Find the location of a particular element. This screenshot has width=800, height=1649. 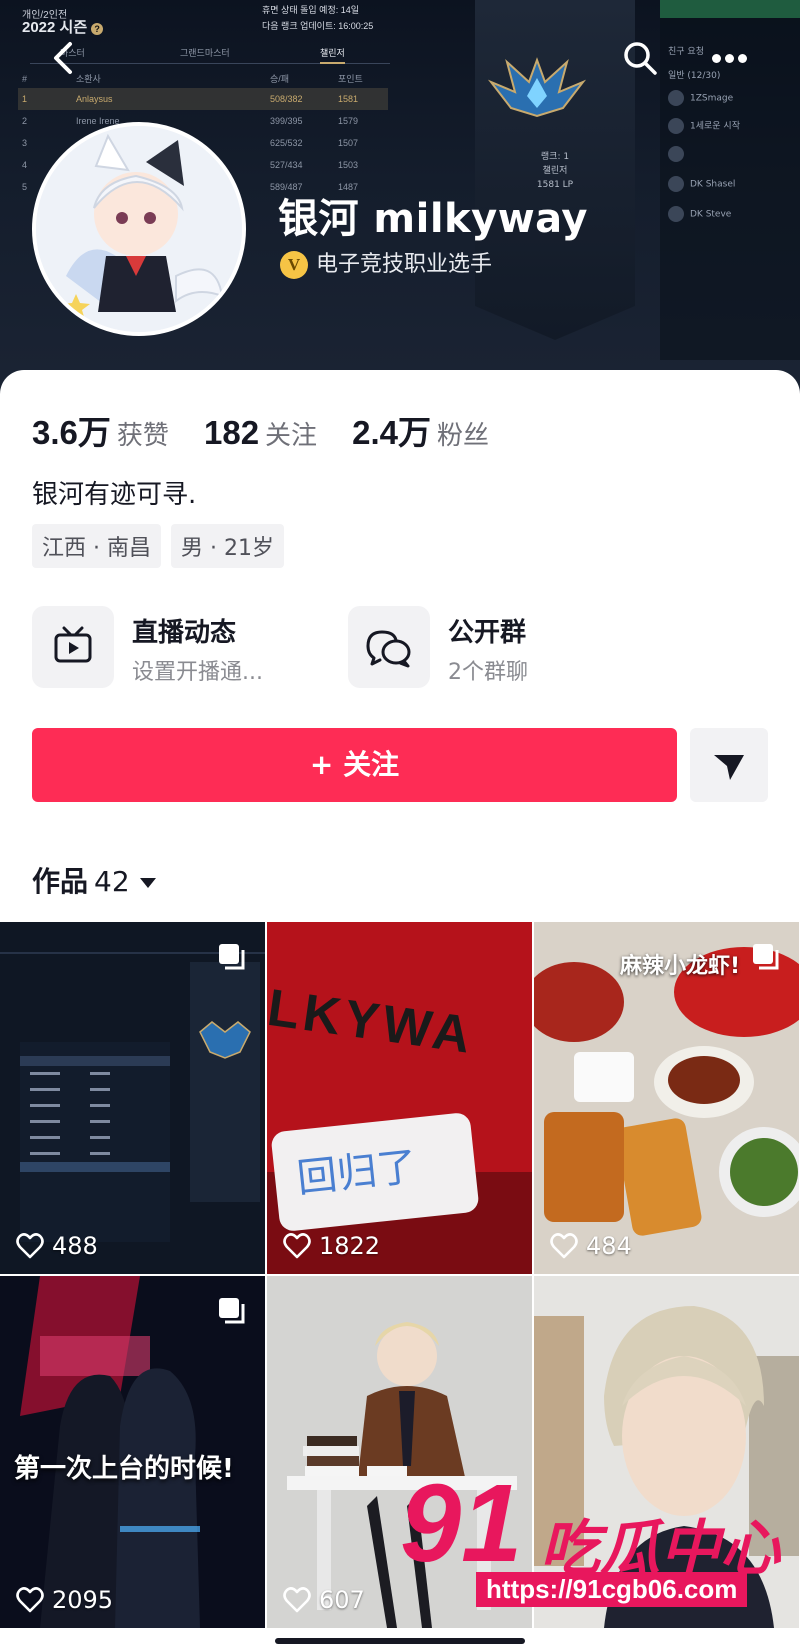

list-item: 1ZSmage is located at coordinates (700, 98).